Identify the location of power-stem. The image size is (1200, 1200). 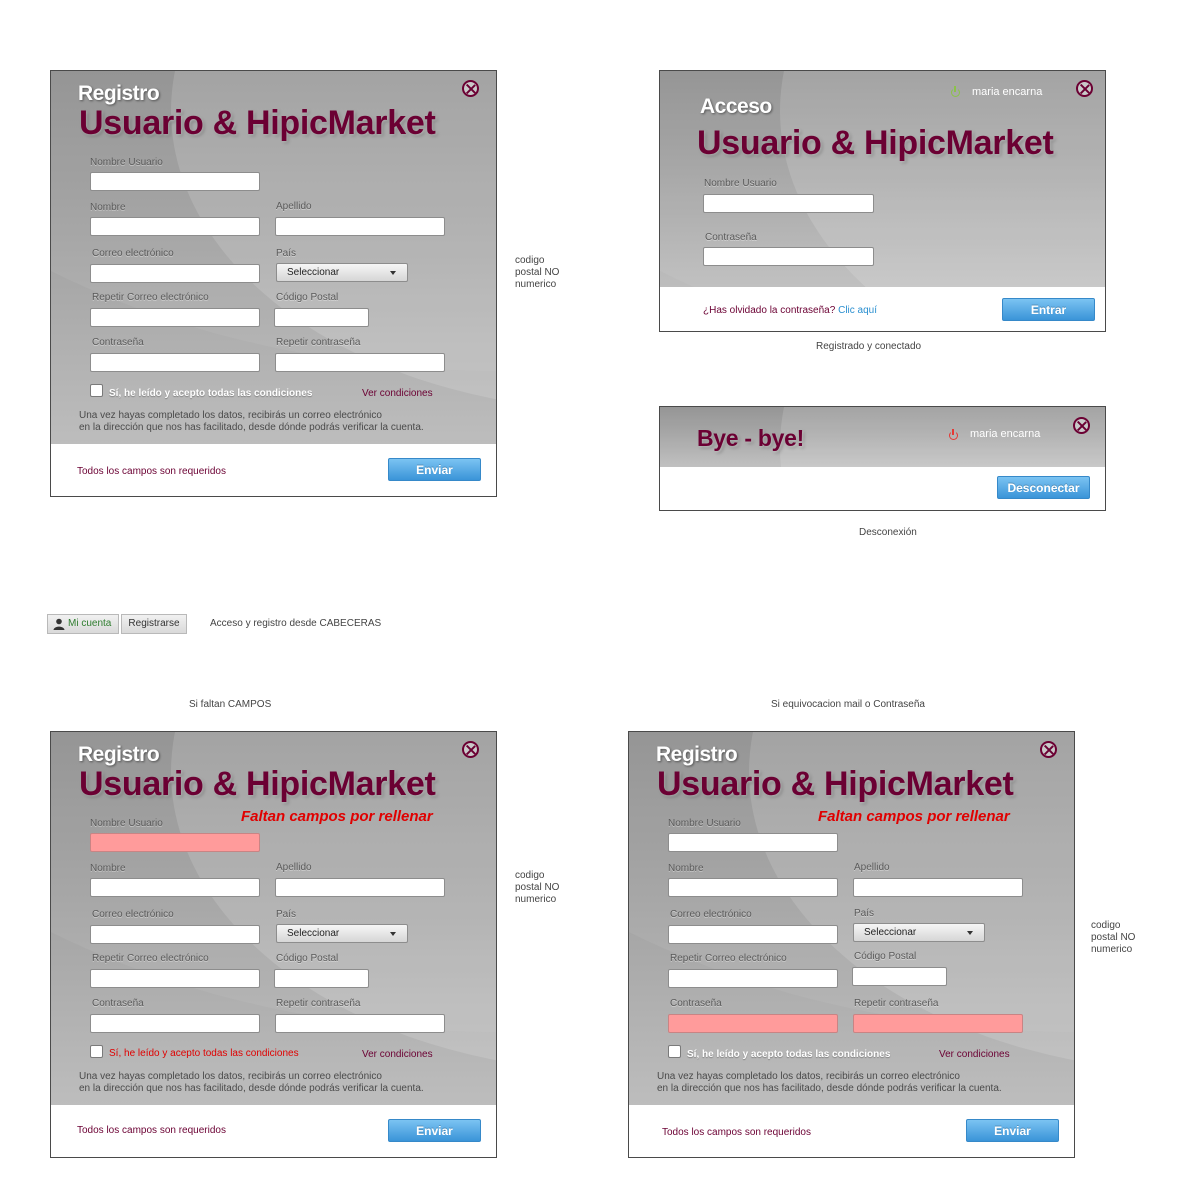
(955, 89).